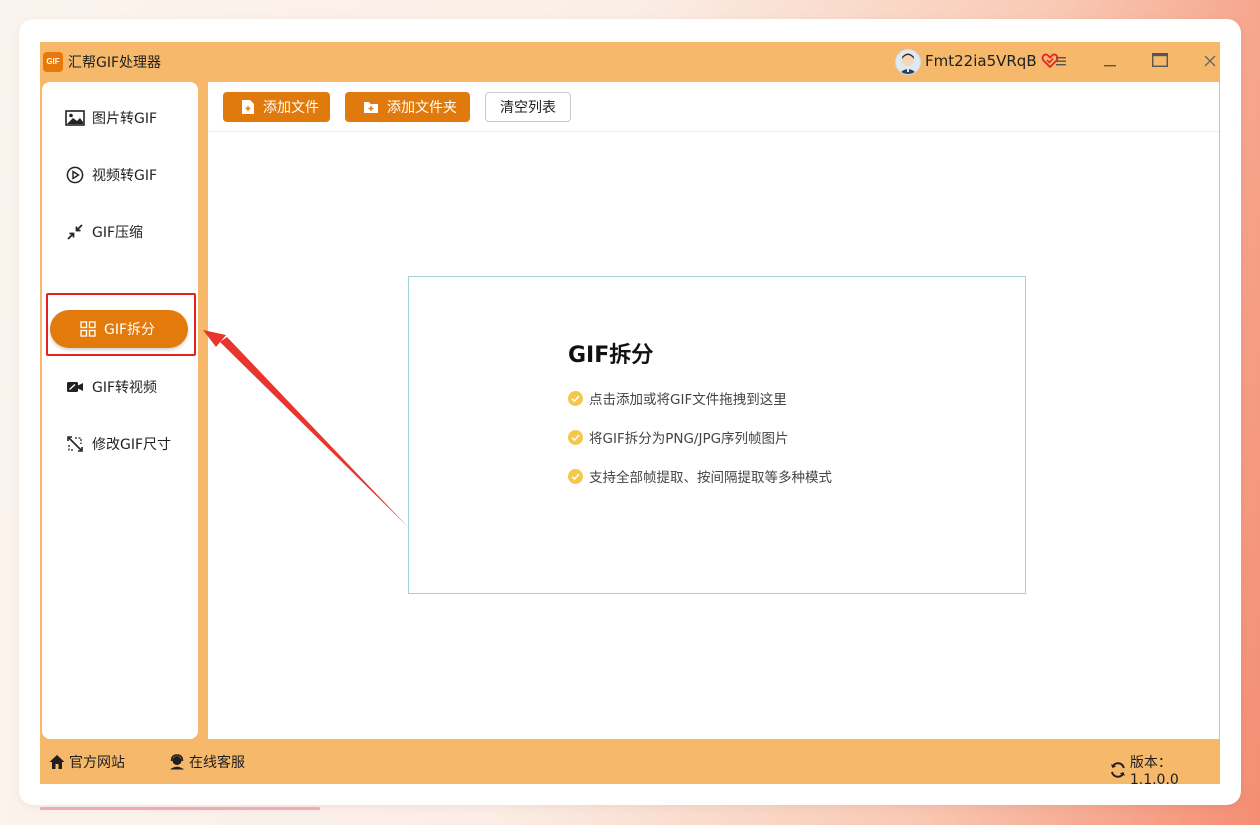  I want to click on version-label: 版本：1.1.0.0, so click(1154, 771).